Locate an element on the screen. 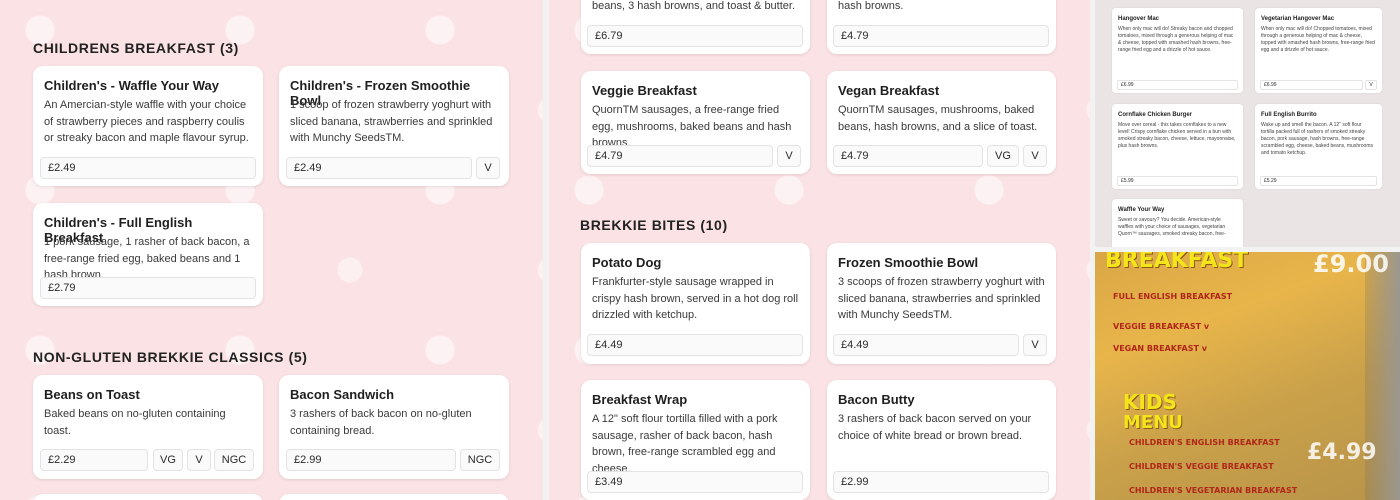 Image resolution: width=1400 pixels, height=500 pixels. mini-menu-title: Cornflake Chicken Burger is located at coordinates (1155, 115).